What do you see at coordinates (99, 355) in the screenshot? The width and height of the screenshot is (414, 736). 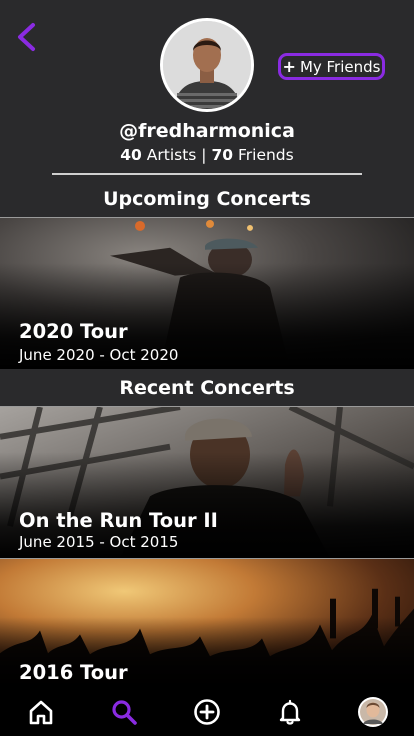 I see `concert-dates: June 2020 - Oct 2020` at bounding box center [99, 355].